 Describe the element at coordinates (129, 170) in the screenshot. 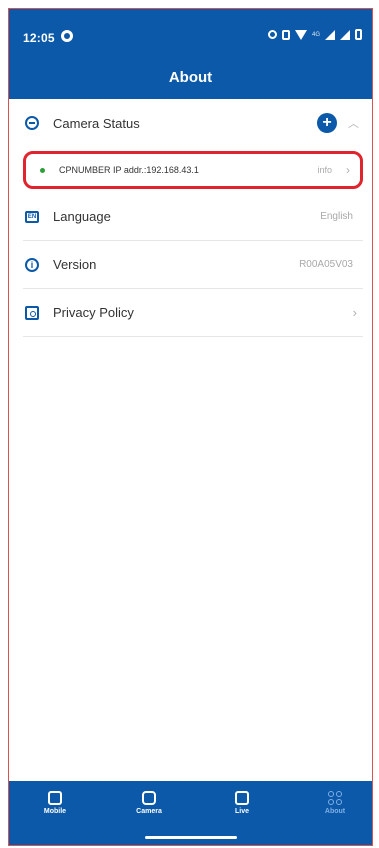

I see `camera-ip-text: CPNUMBER IP addr.:192.168.43.1` at that location.